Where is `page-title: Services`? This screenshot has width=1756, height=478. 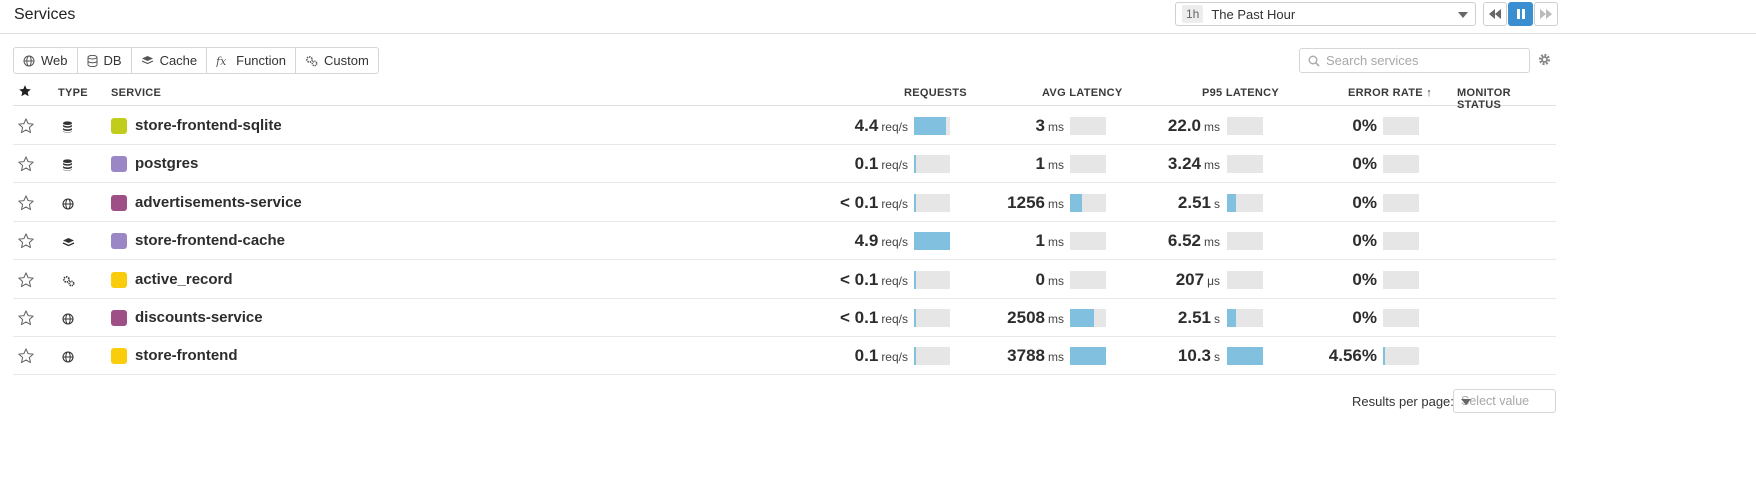 page-title: Services is located at coordinates (45, 14).